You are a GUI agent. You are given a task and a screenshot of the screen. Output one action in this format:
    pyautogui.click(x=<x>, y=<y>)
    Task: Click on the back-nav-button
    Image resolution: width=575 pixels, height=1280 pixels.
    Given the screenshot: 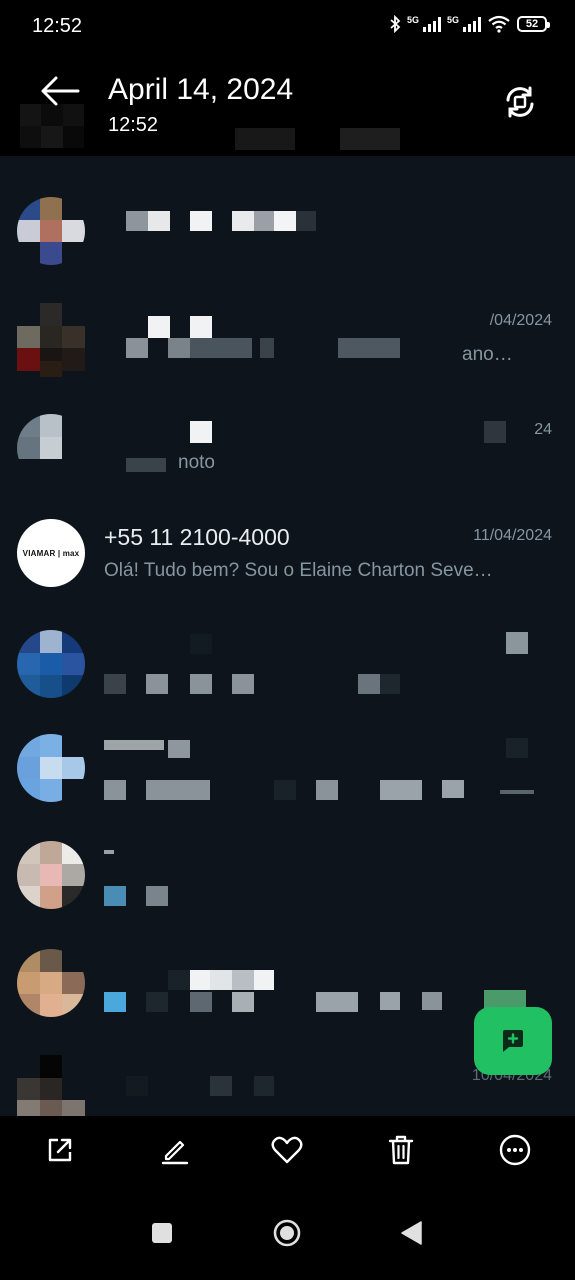 What is the action you would take?
    pyautogui.click(x=411, y=1233)
    